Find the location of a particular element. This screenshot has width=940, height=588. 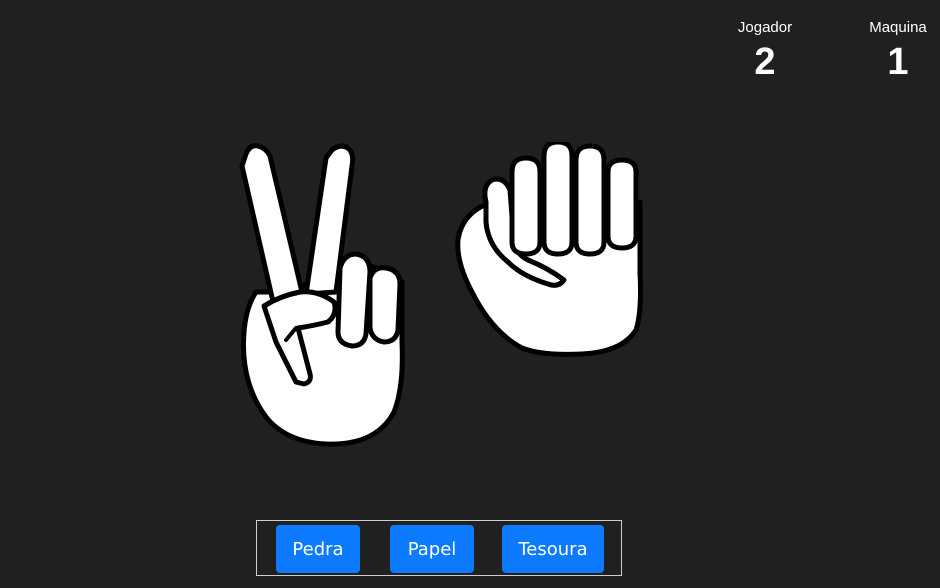

paper-button: Papel is located at coordinates (432, 549).